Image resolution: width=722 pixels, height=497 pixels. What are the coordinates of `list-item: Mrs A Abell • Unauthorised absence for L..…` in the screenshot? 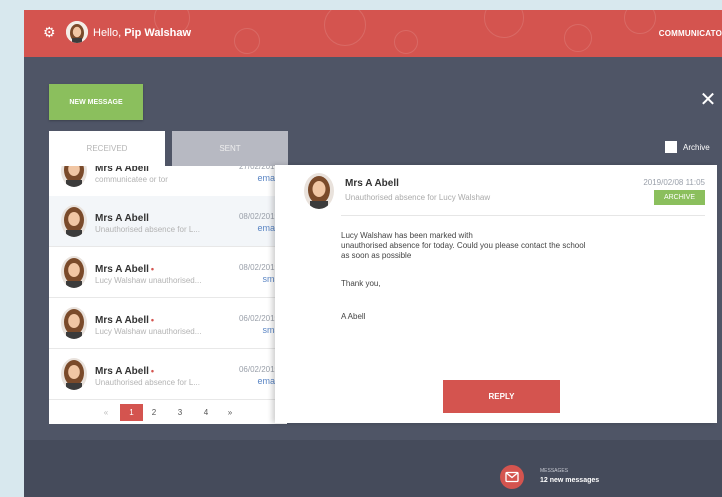 It's located at (168, 374).